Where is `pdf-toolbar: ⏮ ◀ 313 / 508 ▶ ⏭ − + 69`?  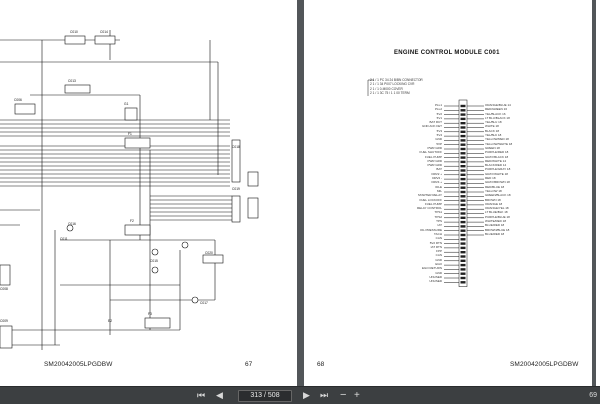 pdf-toolbar: ⏮ ◀ 313 / 508 ▶ ⏭ − + 69 is located at coordinates (300, 395).